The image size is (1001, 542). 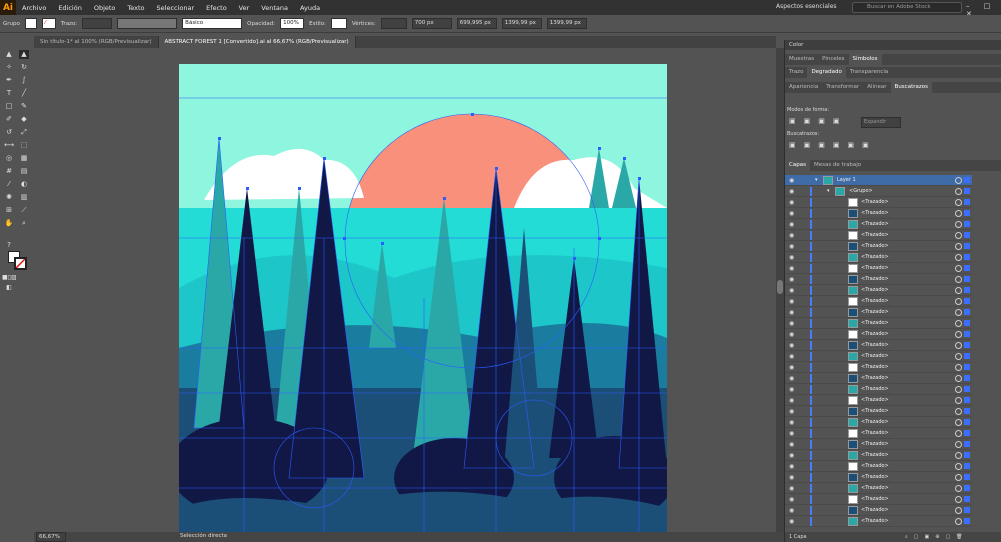 I want to click on symbol-sprayer-icon: ✺, so click(x=9, y=197).